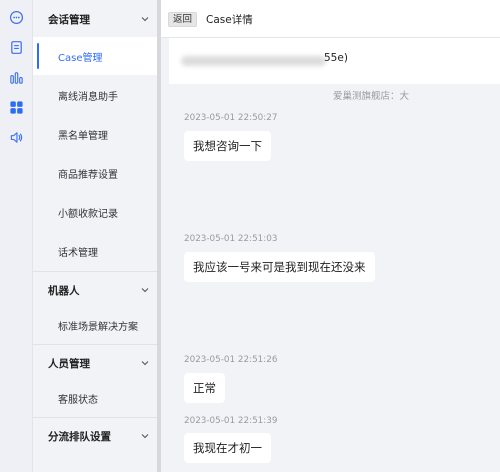  I want to click on message-bubble: 我想咨询一下, so click(227, 146).